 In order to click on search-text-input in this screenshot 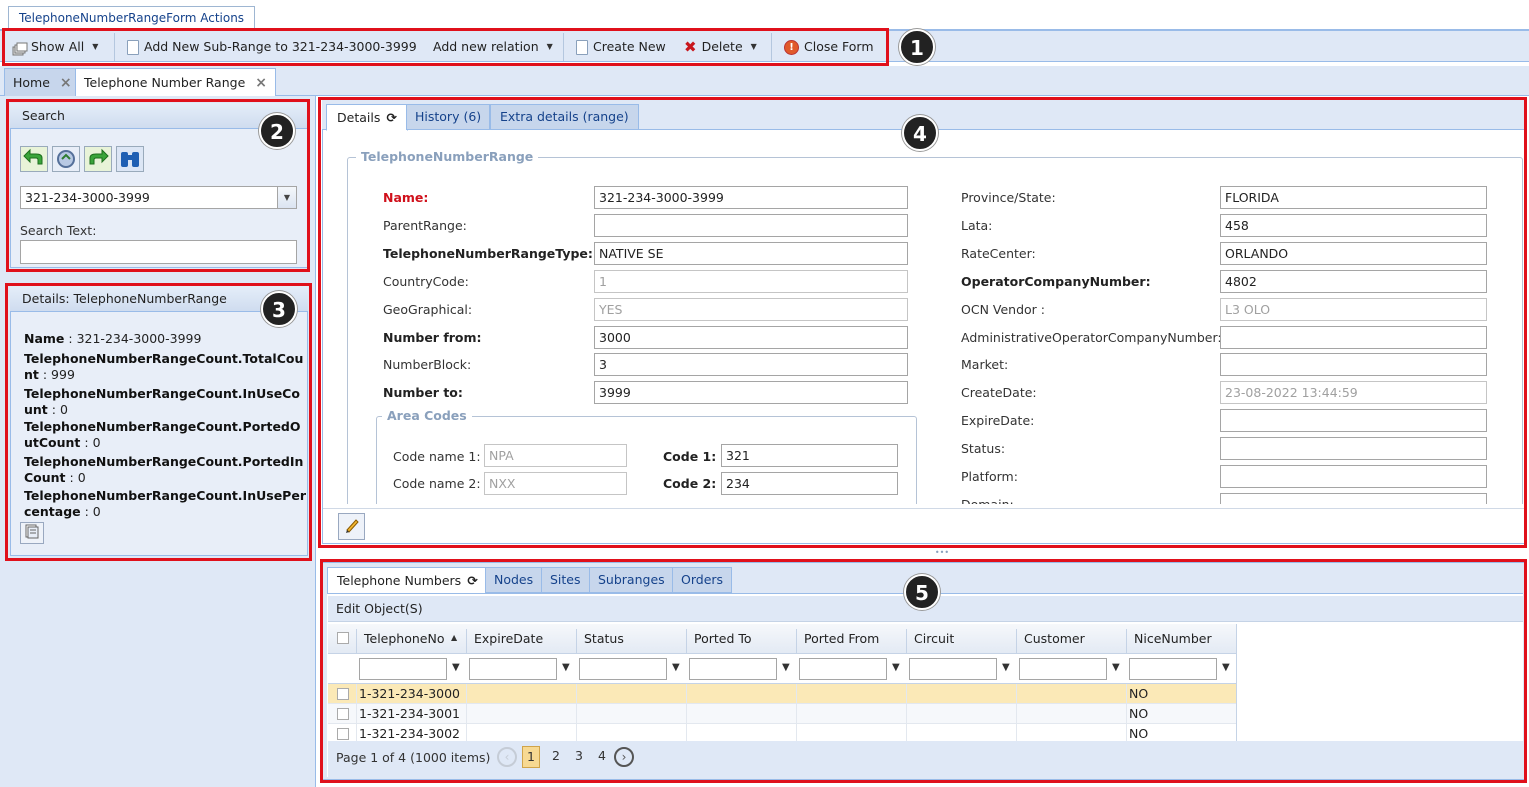, I will do `click(158, 252)`.